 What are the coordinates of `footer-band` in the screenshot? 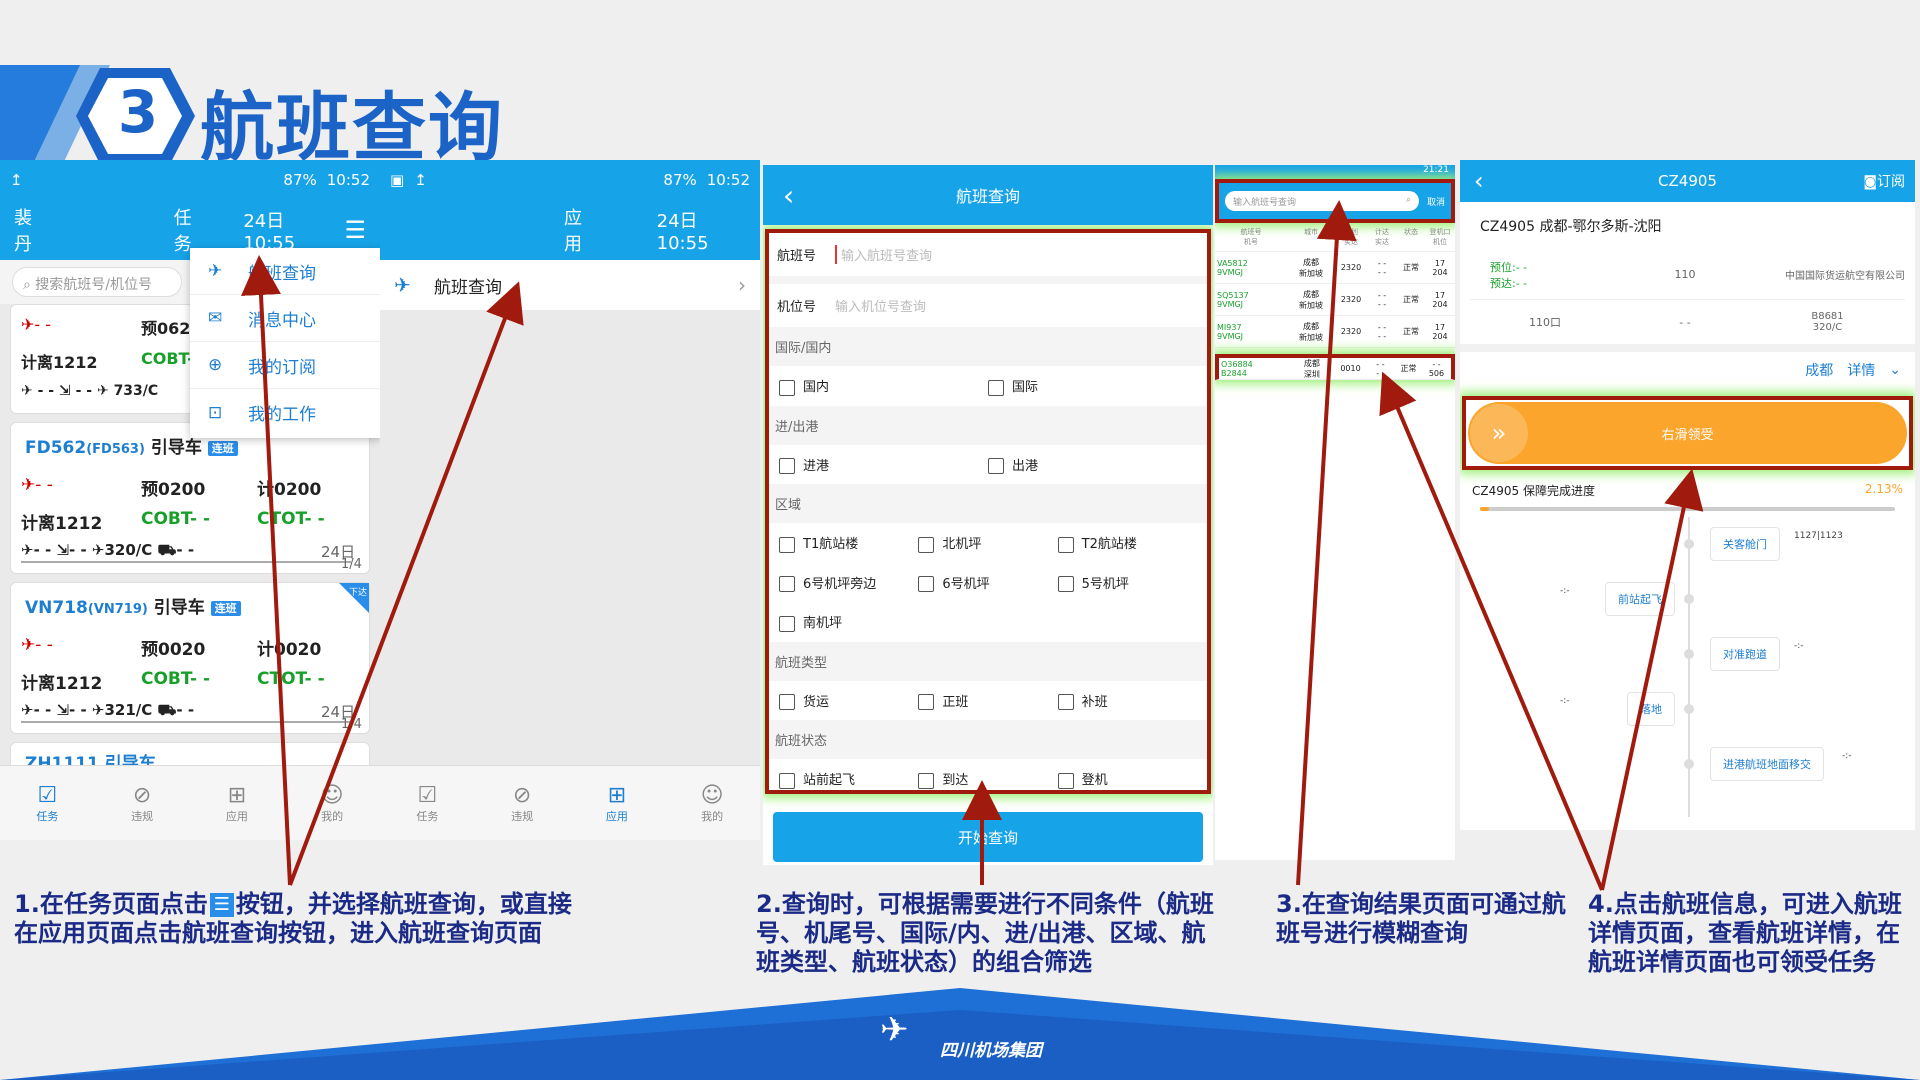 It's located at (960, 1034).